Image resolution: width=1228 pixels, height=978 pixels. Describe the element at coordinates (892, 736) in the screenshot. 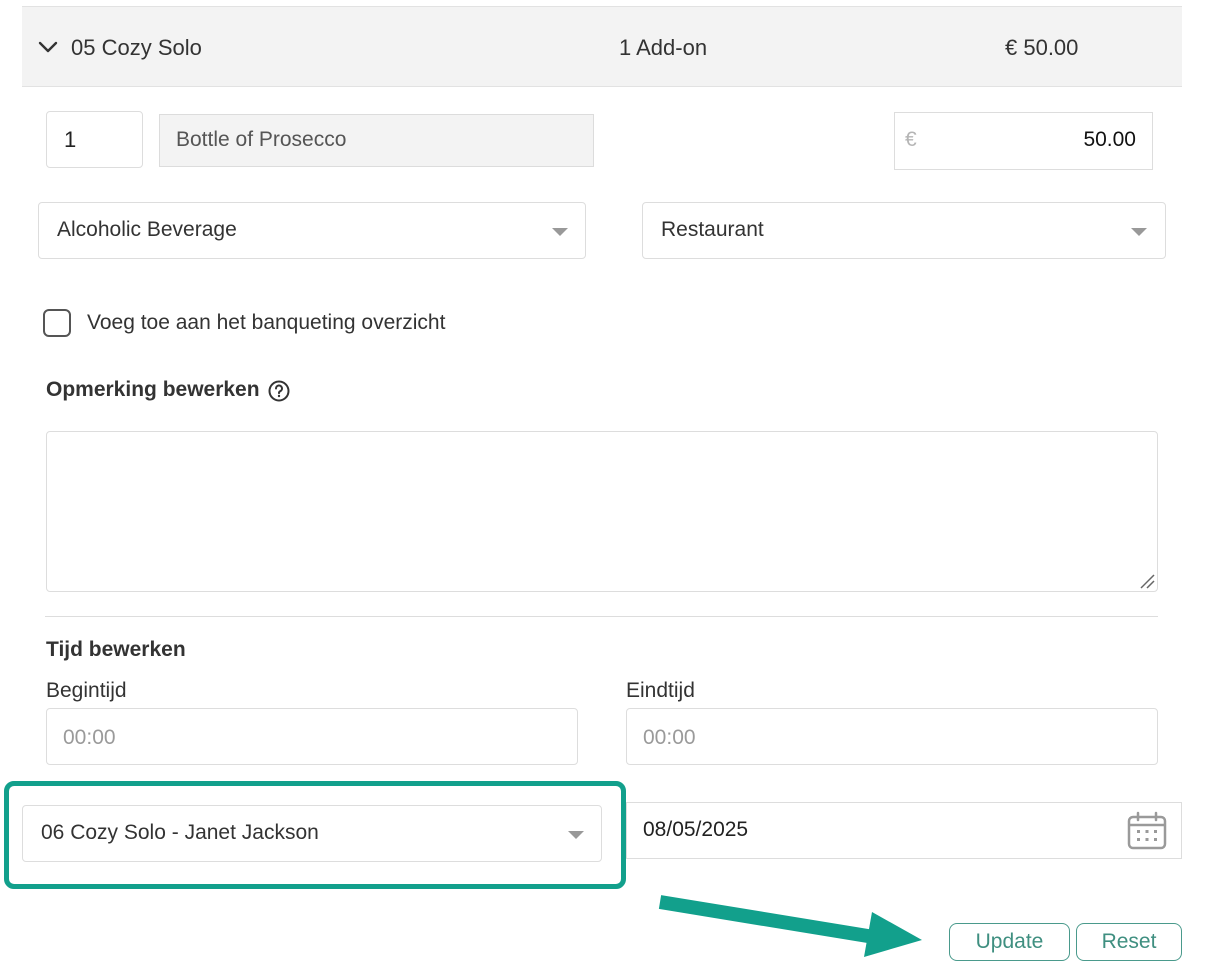

I see `end-time-input` at that location.